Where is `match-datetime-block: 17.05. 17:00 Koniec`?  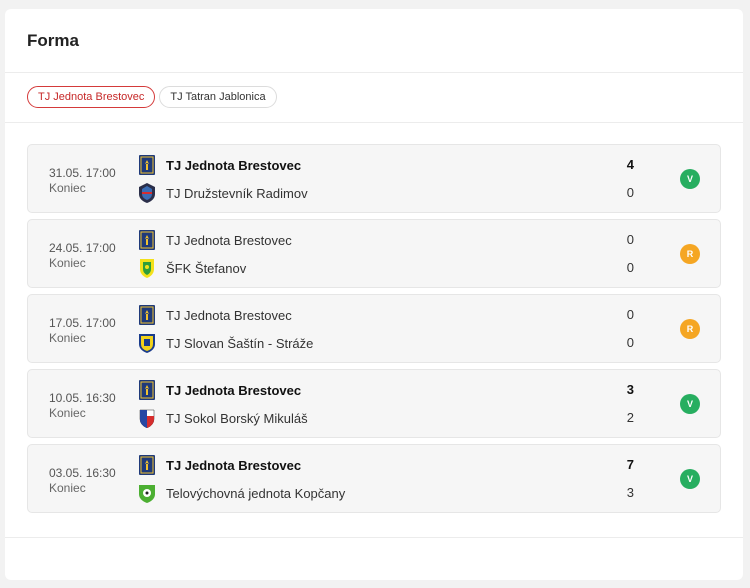 match-datetime-block: 17.05. 17:00 Koniec is located at coordinates (82, 331).